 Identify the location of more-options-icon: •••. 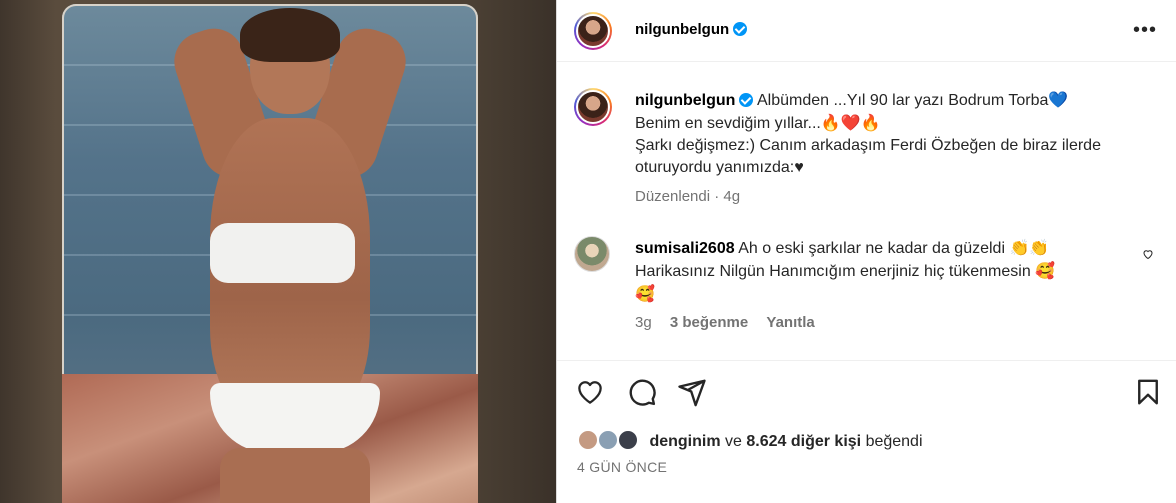
(1145, 30).